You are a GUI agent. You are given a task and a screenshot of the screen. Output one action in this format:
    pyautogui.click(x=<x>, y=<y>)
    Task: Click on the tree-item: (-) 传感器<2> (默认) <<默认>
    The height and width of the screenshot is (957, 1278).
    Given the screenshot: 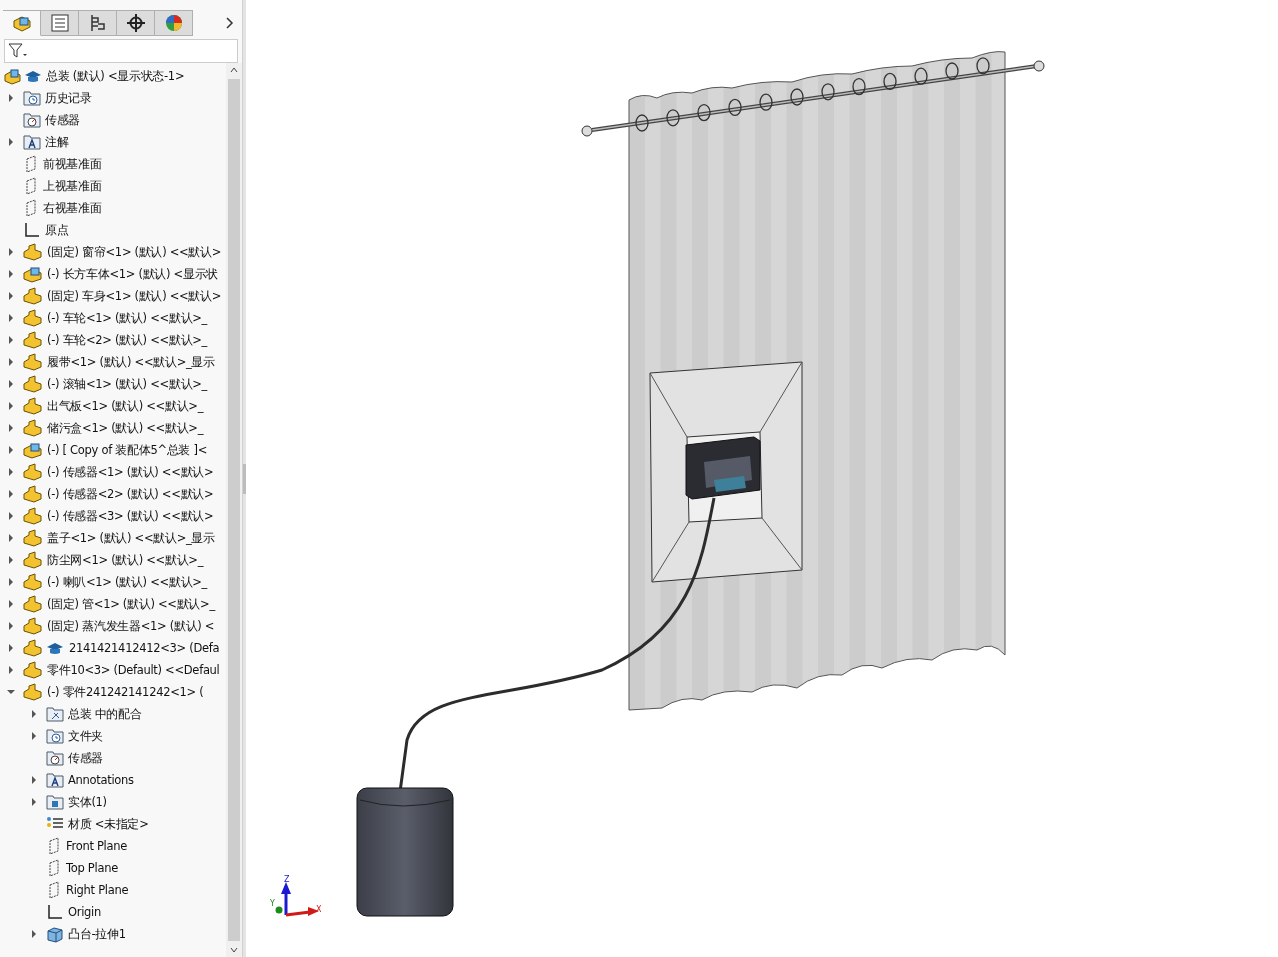 What is the action you would take?
    pyautogui.click(x=130, y=494)
    